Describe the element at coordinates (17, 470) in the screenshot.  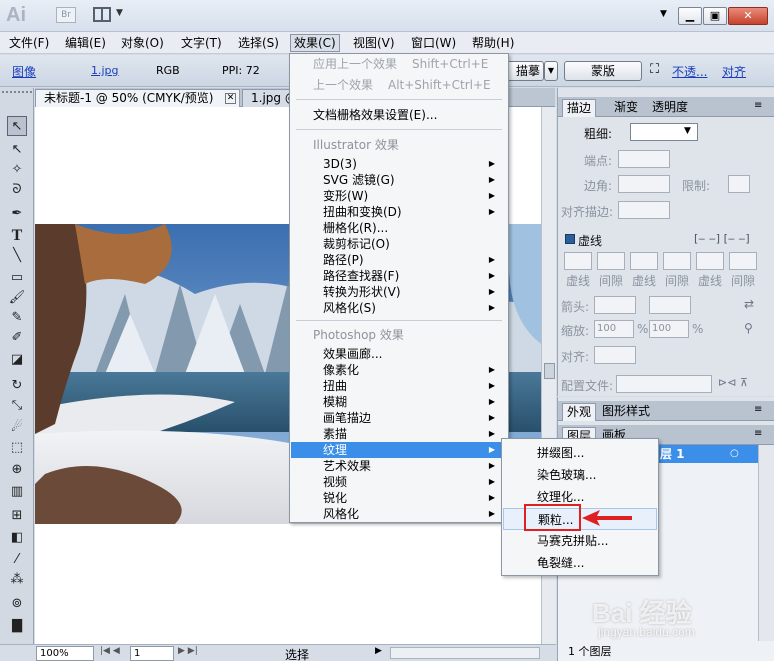
I see `shape-builder-tool-icon: ⊕` at that location.